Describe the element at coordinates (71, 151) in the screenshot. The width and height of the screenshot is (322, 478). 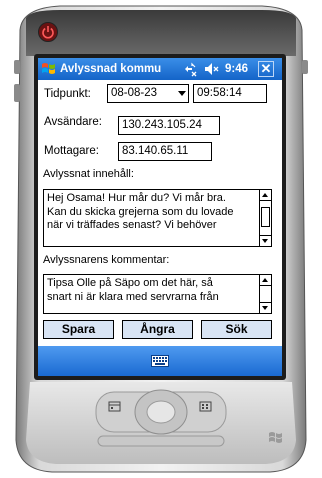
I see `recipient-label: Mottagare:` at that location.